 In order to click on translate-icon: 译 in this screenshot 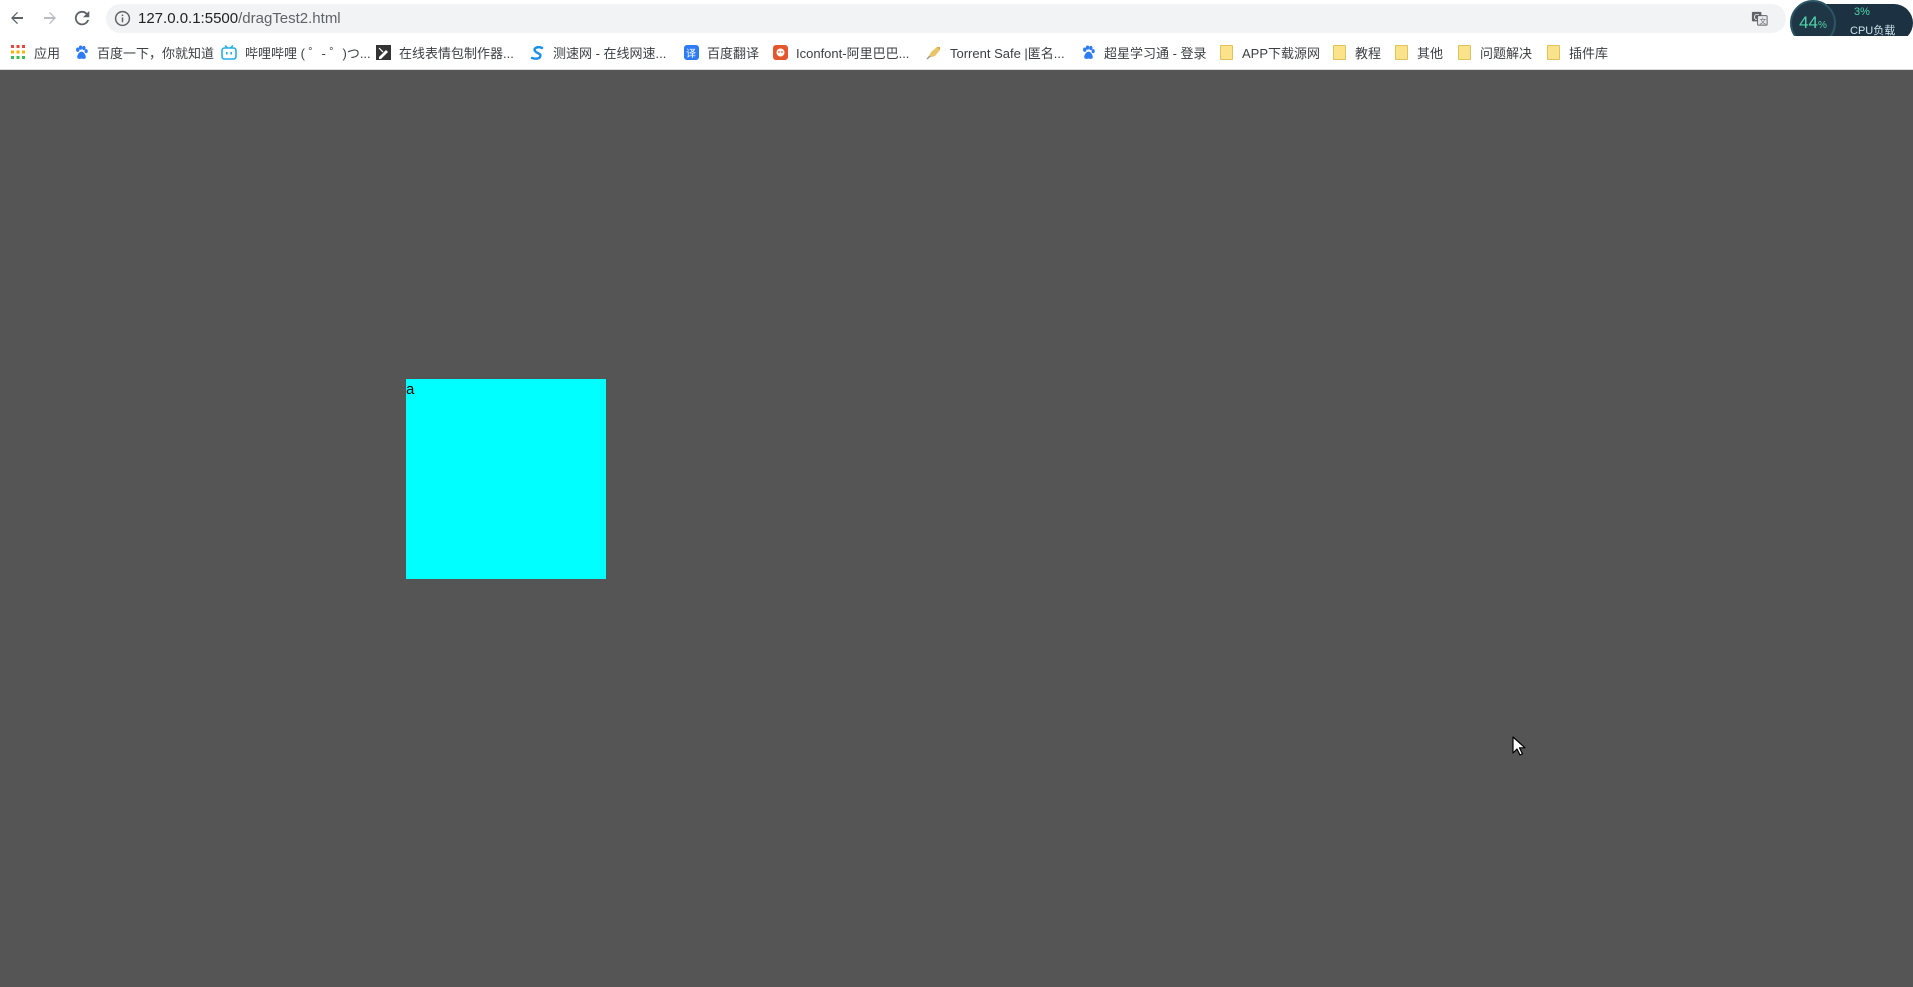, I will do `click(691, 52)`.